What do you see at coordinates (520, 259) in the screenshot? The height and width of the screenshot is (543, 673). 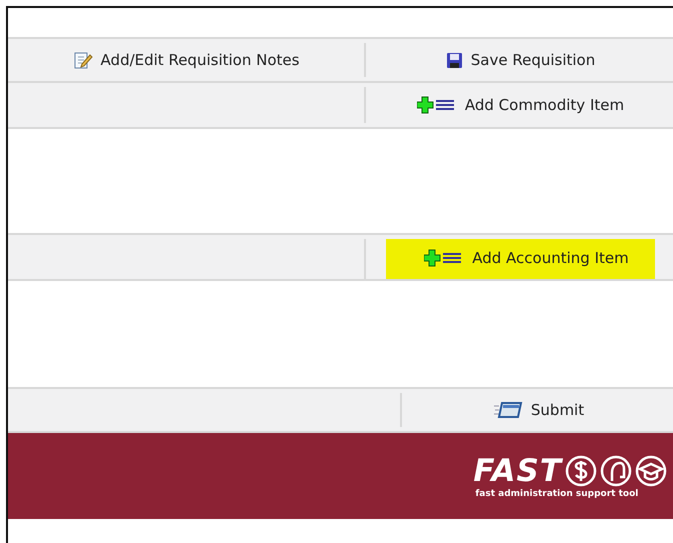 I see `add-accounting-button: Add Accounting Item` at bounding box center [520, 259].